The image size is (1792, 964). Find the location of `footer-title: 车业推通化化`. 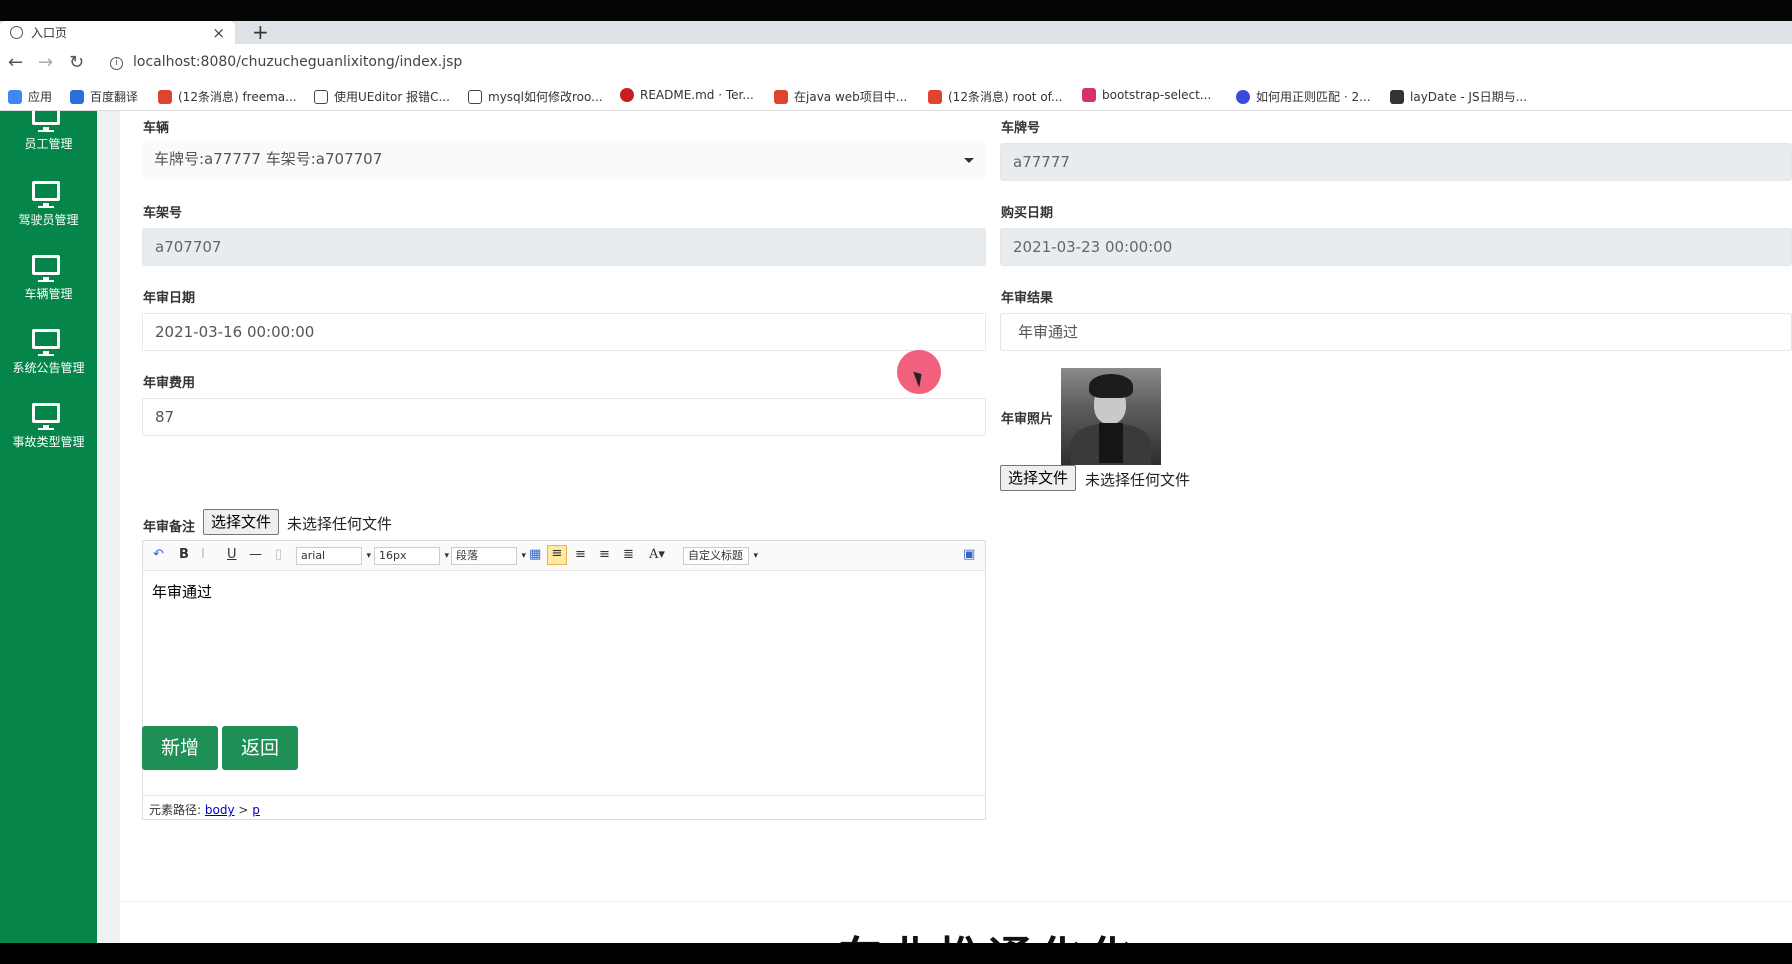

footer-title: 车业推通化化 is located at coordinates (988, 932).